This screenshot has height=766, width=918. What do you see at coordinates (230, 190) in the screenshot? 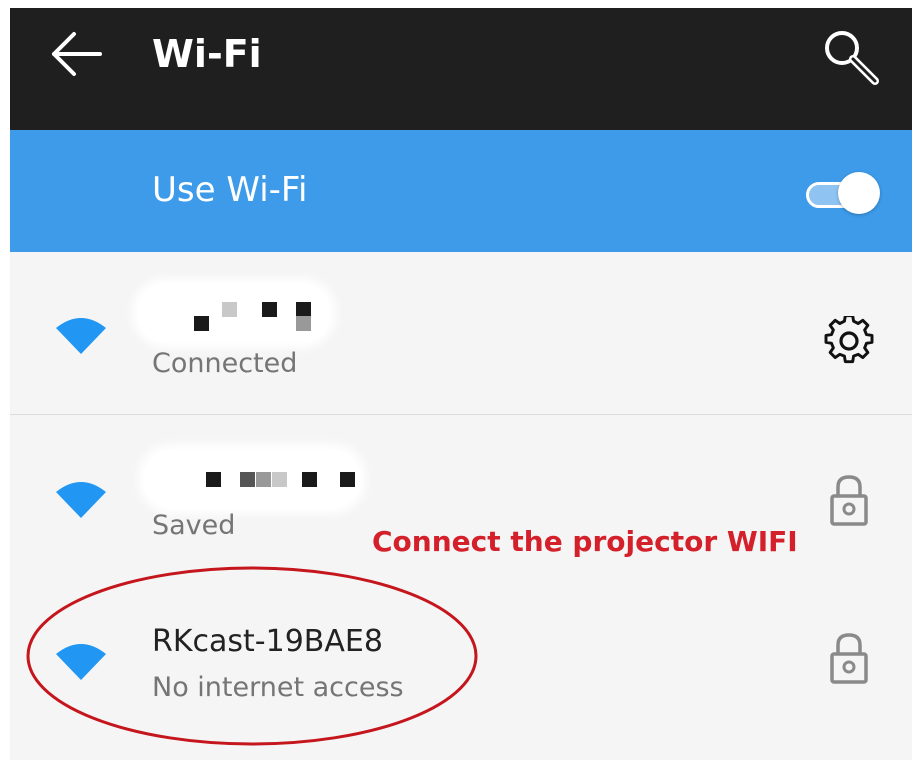
I see `use-wifi-label: Use Wi-Fi` at bounding box center [230, 190].